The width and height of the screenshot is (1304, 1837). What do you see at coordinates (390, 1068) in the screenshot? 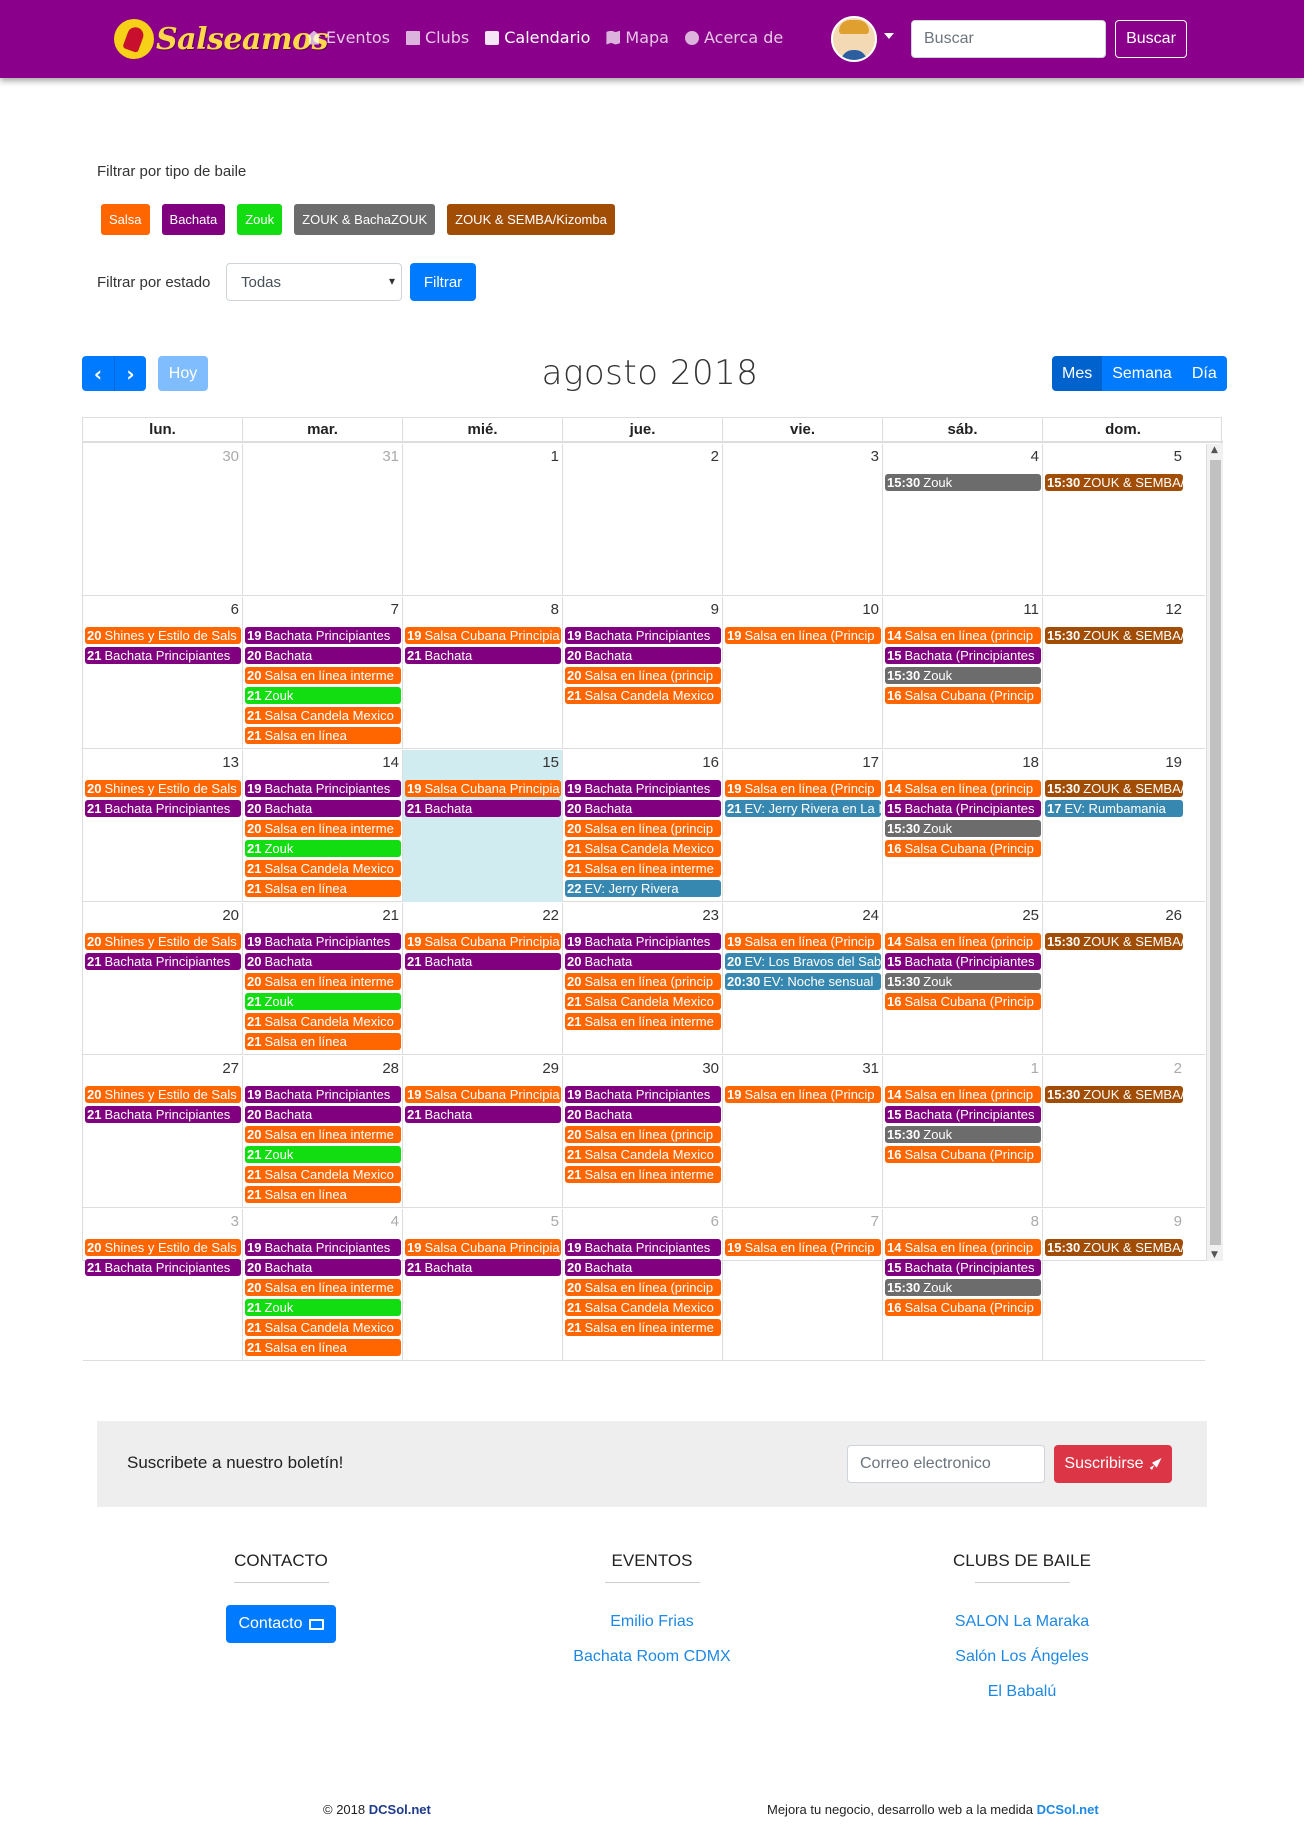
I see `day-number: 28` at bounding box center [390, 1068].